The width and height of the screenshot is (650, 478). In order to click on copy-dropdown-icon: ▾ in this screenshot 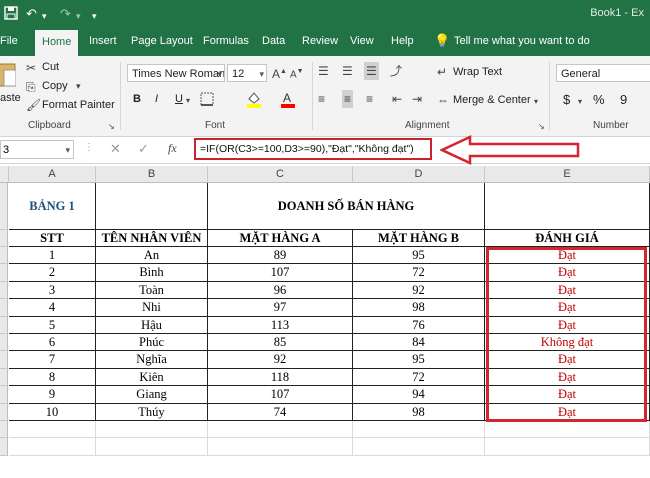, I will do `click(78, 86)`.